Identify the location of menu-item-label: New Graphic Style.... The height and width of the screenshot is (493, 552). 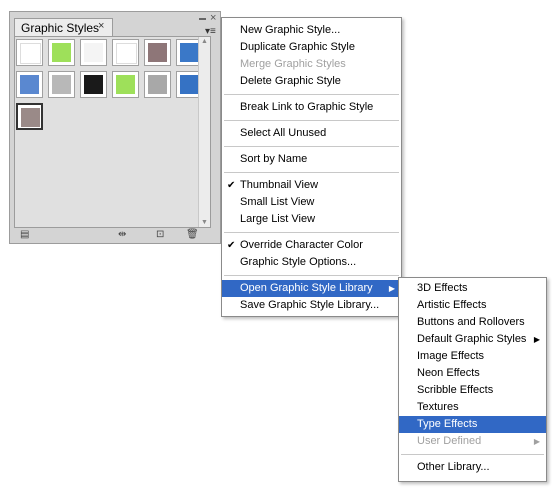
(290, 30).